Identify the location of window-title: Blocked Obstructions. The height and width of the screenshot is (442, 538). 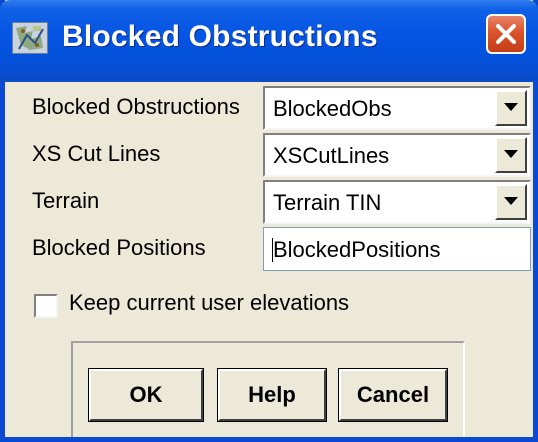
(220, 36).